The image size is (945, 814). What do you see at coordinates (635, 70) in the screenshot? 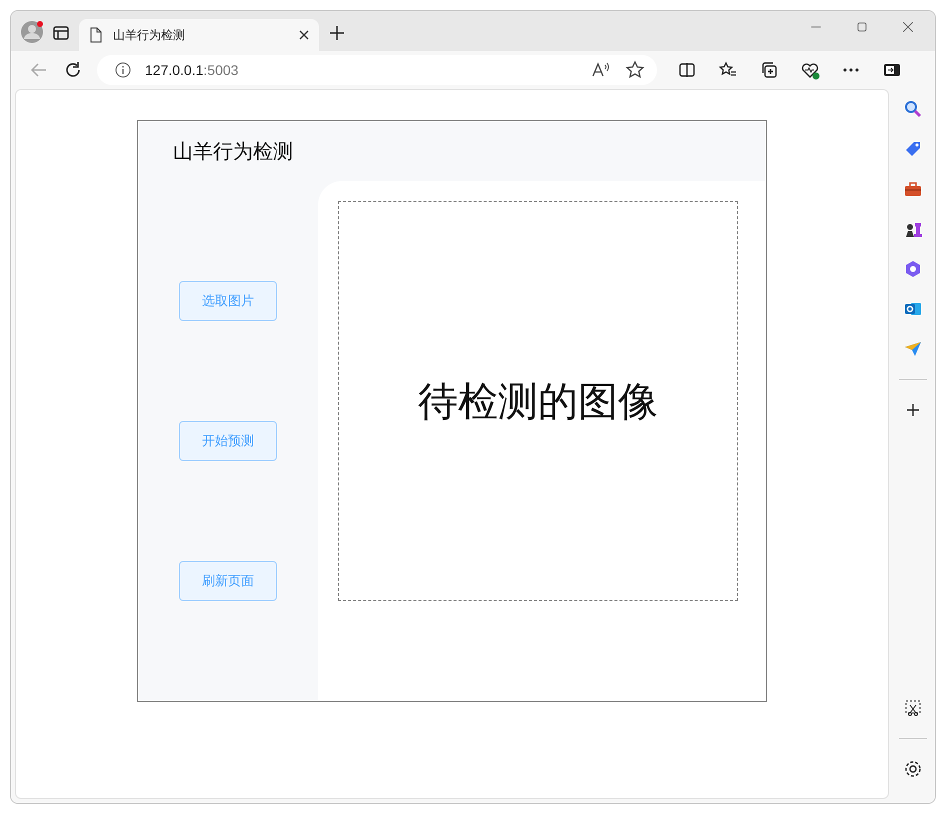
I see `favorite-icon` at bounding box center [635, 70].